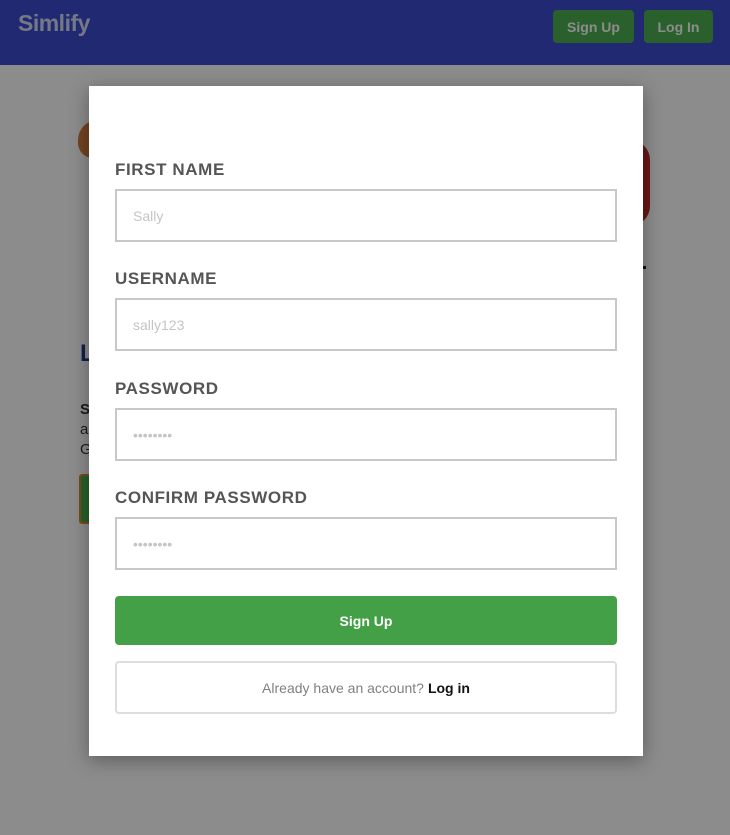  What do you see at coordinates (366, 324) in the screenshot?
I see `username-input` at bounding box center [366, 324].